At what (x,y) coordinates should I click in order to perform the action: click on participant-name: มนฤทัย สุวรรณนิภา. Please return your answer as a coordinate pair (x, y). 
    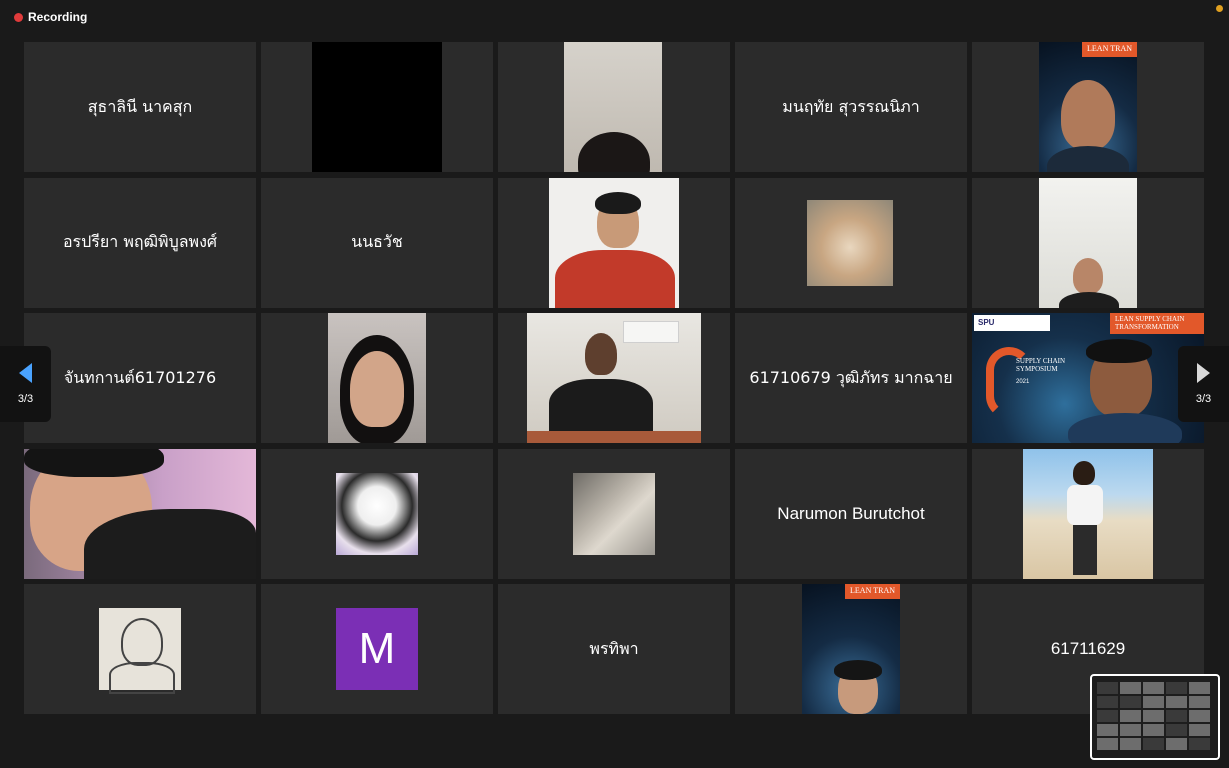
    Looking at the image, I should click on (851, 106).